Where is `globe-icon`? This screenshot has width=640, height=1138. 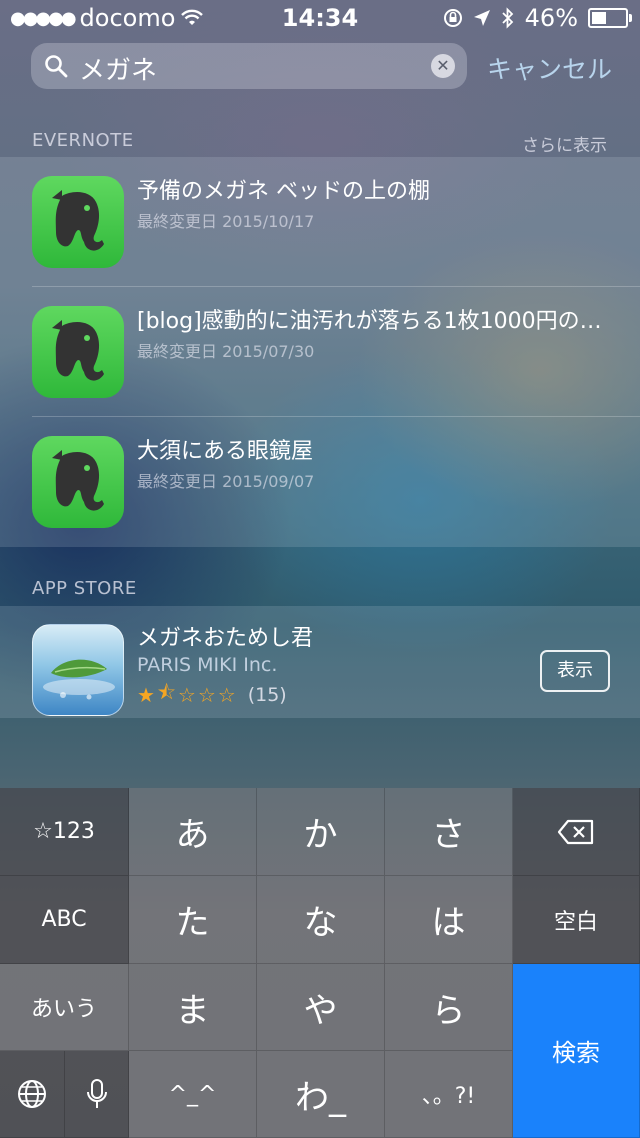 globe-icon is located at coordinates (32, 1094).